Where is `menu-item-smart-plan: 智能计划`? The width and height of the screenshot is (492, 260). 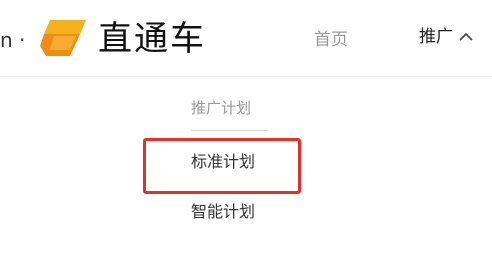
menu-item-smart-plan: 智能计划 is located at coordinates (223, 212).